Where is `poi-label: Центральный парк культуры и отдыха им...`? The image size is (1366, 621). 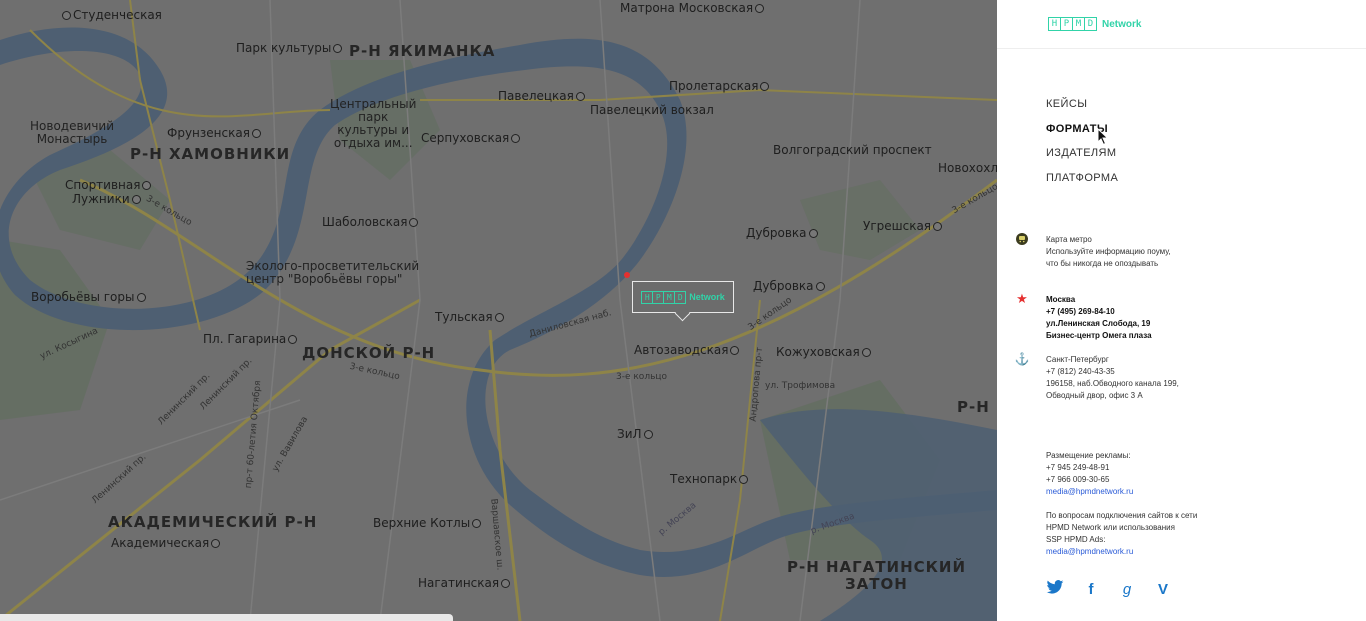 poi-label: Центральный парк культуры и отдыха им... is located at coordinates (373, 123).